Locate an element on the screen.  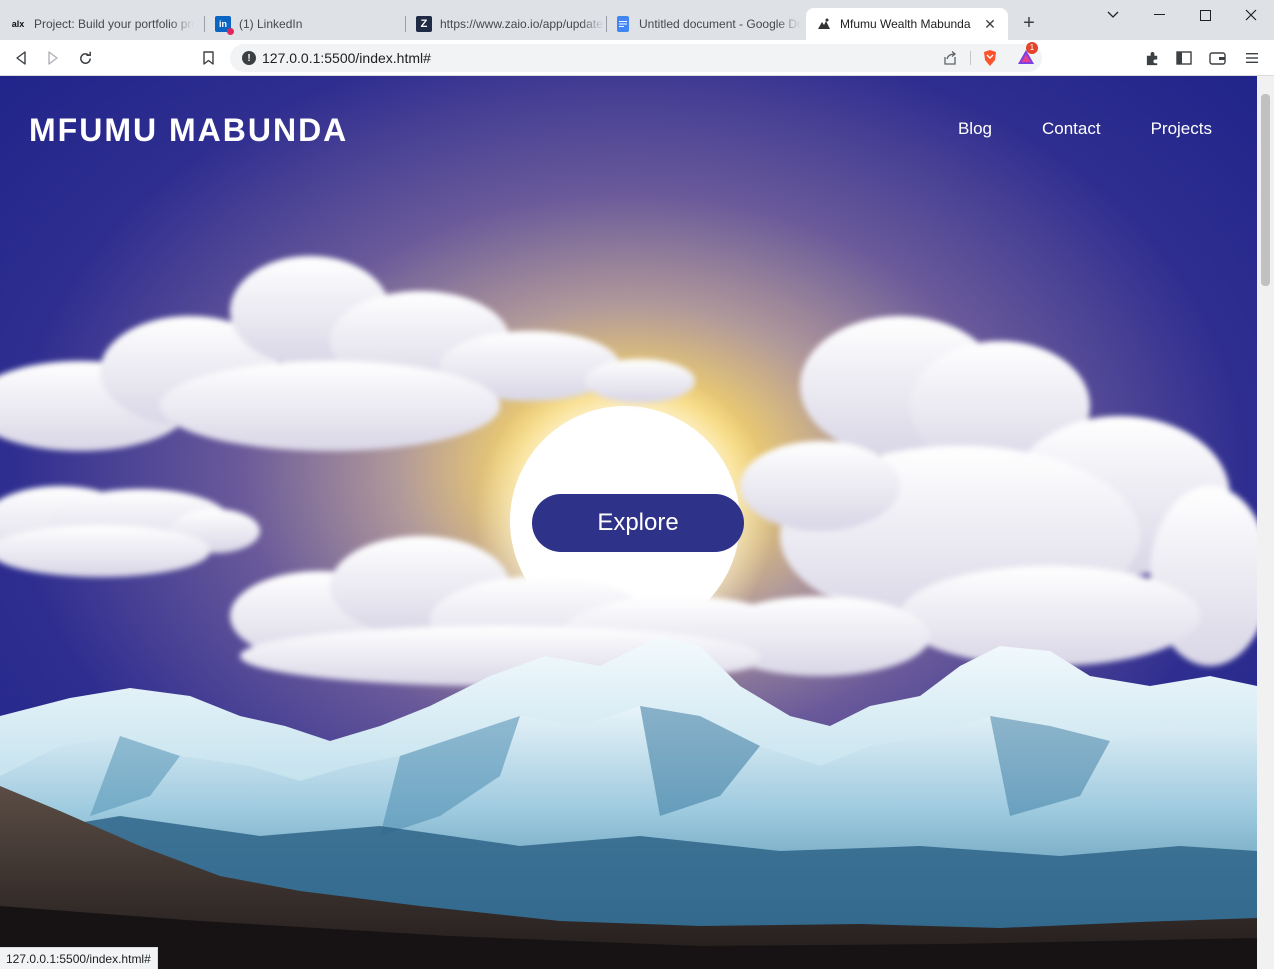
nav-blog-link: Blog is located at coordinates (975, 129).